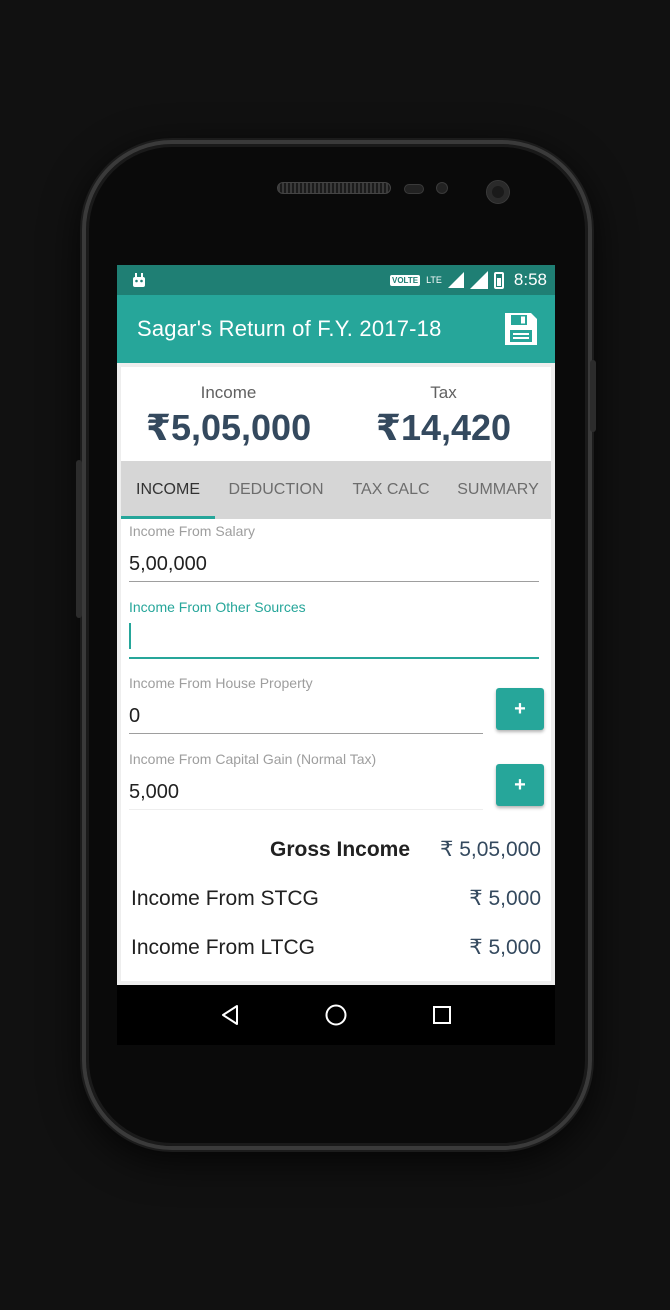 The width and height of the screenshot is (670, 1310). I want to click on summary-card: Income ₹5,05,000 Tax ₹14,420, so click(336, 414).